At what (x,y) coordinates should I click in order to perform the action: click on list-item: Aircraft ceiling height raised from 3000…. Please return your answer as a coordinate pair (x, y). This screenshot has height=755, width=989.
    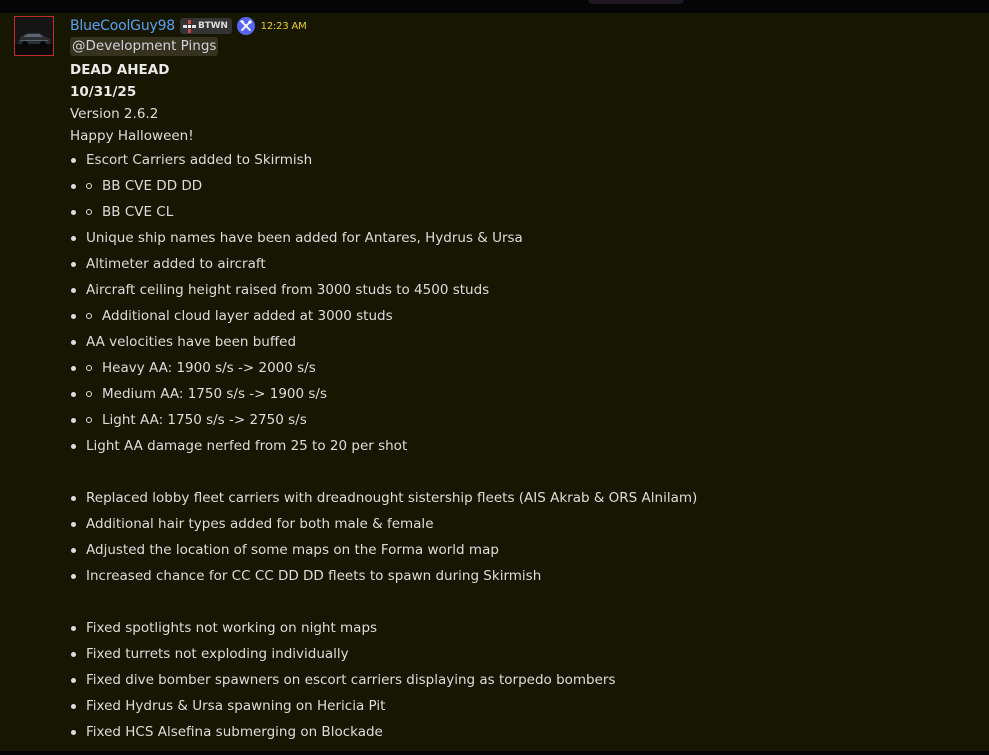
    Looking at the image, I should click on (520, 290).